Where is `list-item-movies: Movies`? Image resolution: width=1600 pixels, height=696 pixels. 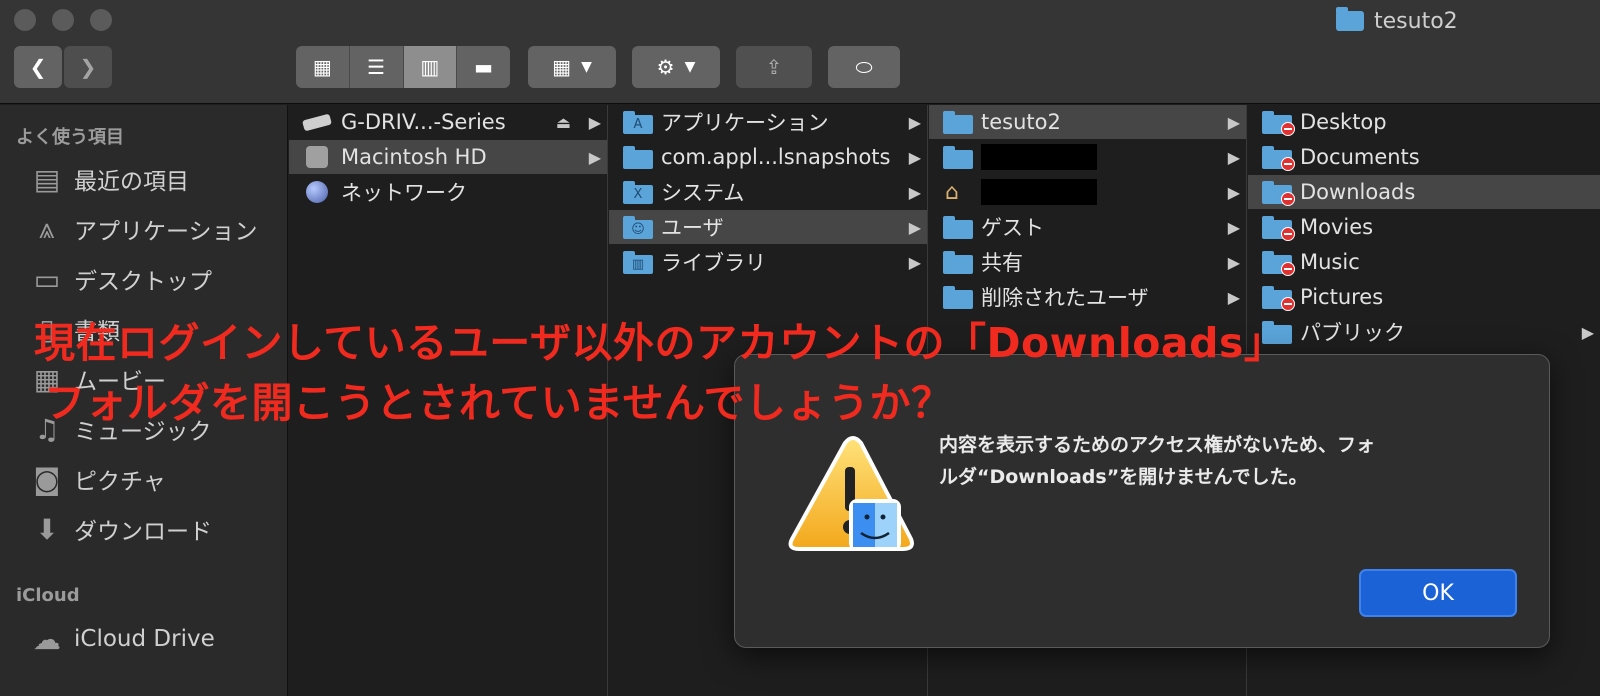 list-item-movies: Movies is located at coordinates (1424, 227).